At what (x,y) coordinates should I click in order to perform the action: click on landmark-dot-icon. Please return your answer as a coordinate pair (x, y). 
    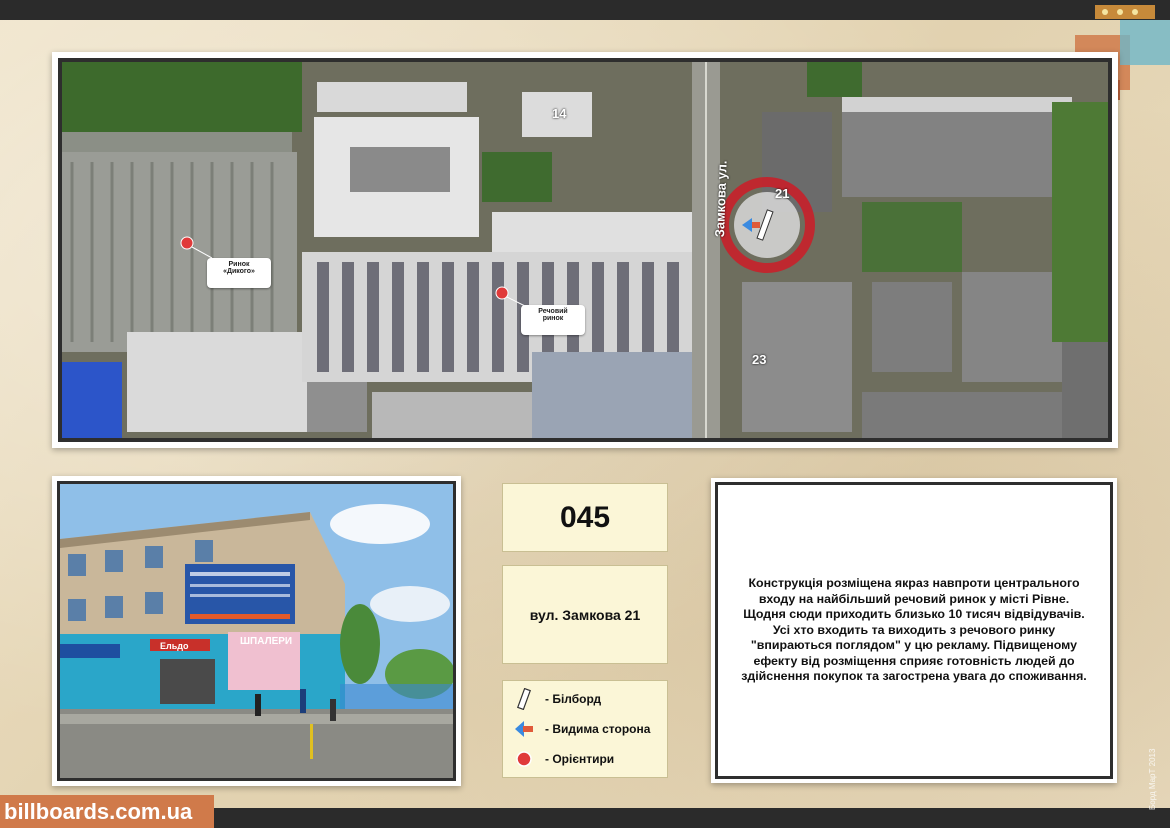
    Looking at the image, I should click on (524, 759).